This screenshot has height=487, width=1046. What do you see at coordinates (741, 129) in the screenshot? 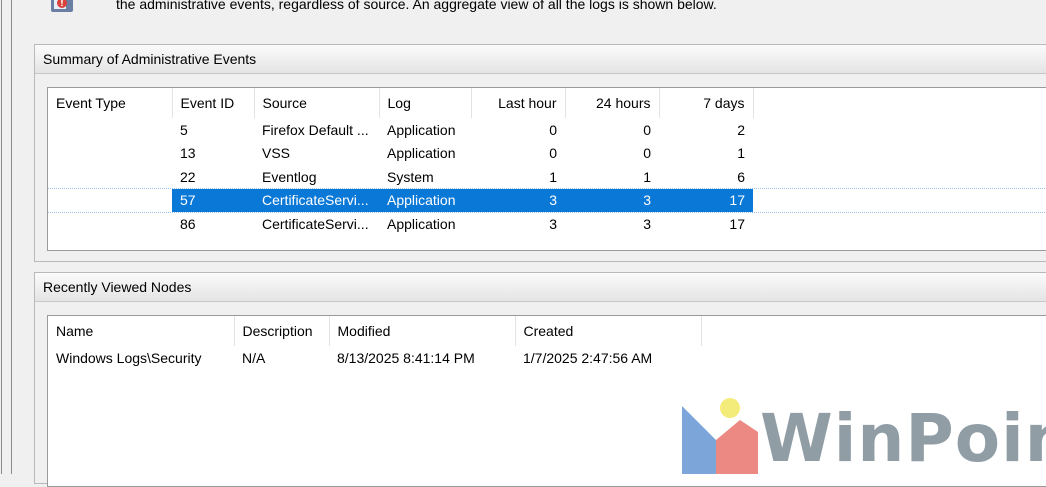
I see `cell-7-days: 2` at bounding box center [741, 129].